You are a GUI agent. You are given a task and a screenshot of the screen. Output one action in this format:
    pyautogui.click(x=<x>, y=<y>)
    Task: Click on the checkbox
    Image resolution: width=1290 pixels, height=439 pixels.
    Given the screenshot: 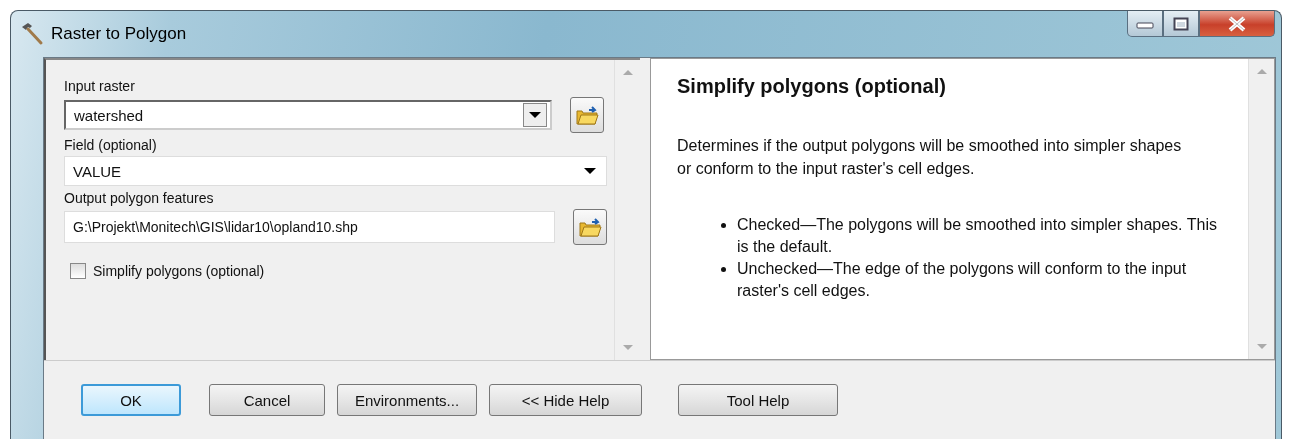 What is the action you would take?
    pyautogui.click(x=78, y=271)
    